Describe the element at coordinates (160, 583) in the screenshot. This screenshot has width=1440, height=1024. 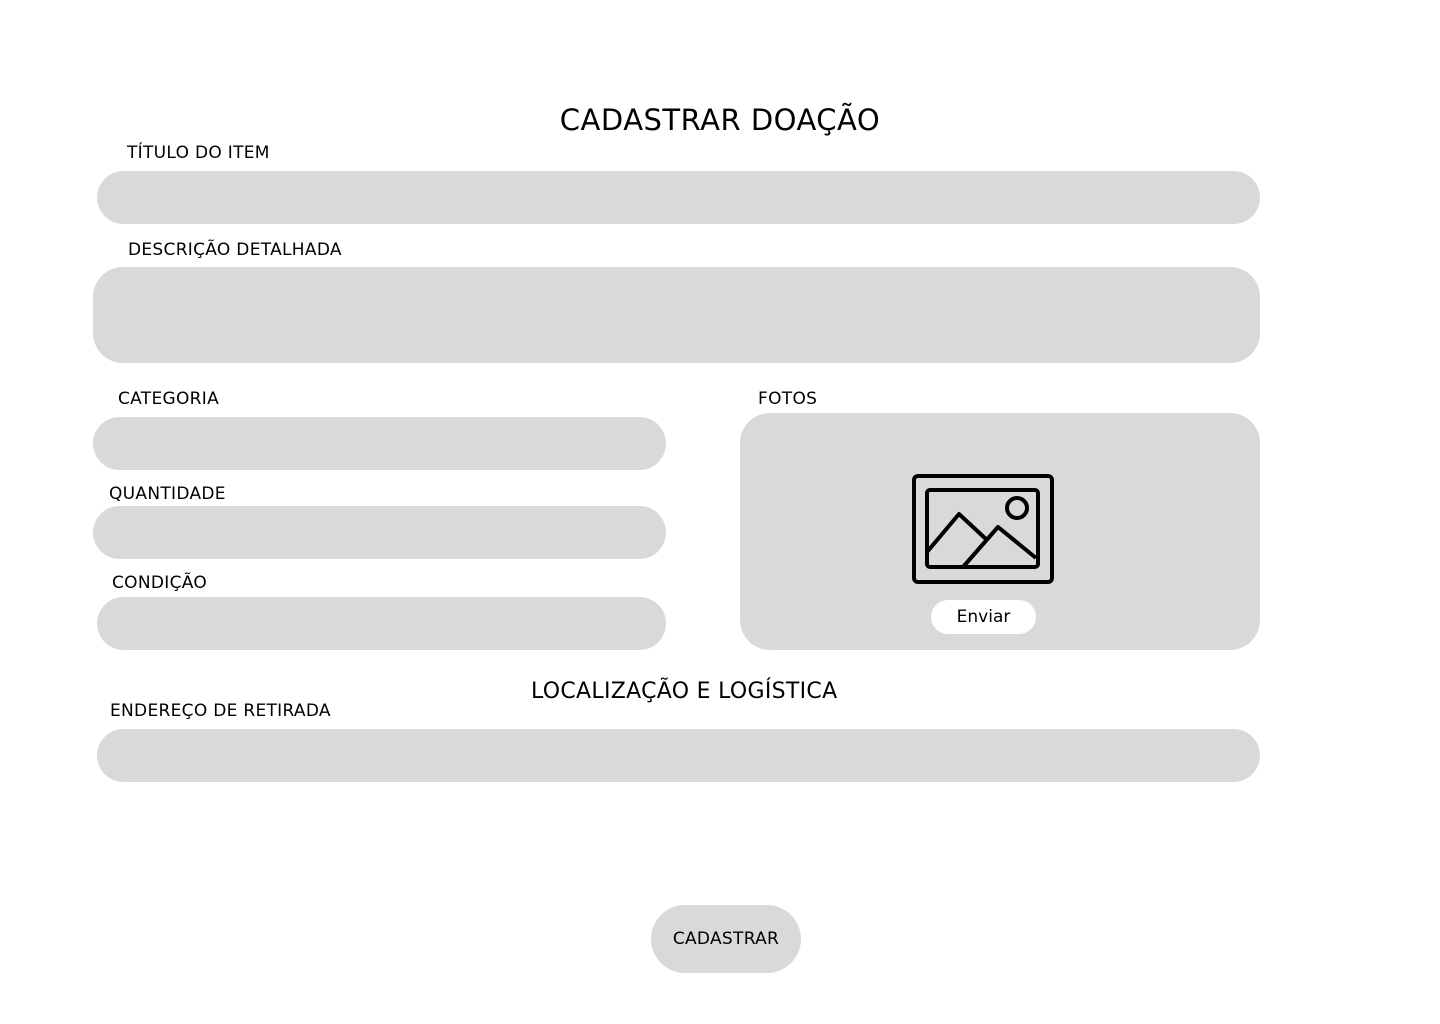
I see `condition-label: CONDIÇÃO` at that location.